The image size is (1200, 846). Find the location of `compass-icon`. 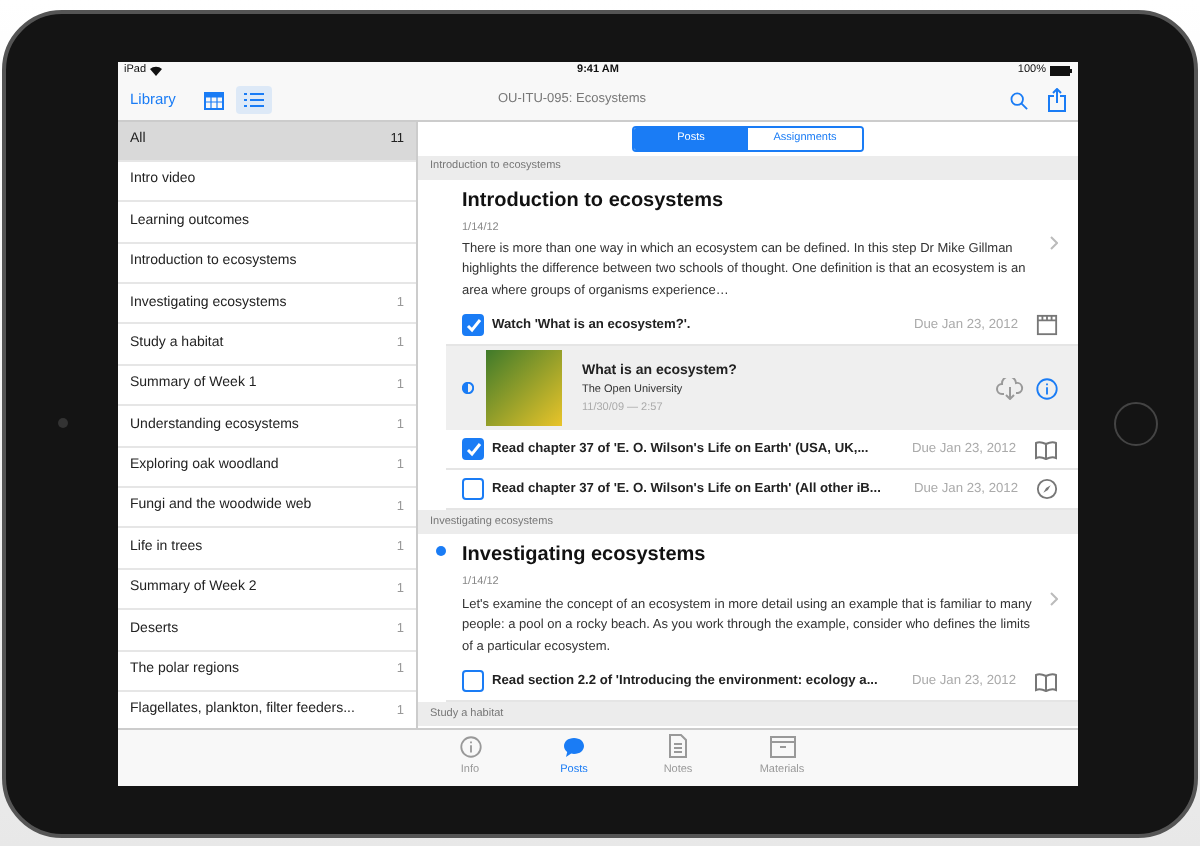

compass-icon is located at coordinates (1047, 489).